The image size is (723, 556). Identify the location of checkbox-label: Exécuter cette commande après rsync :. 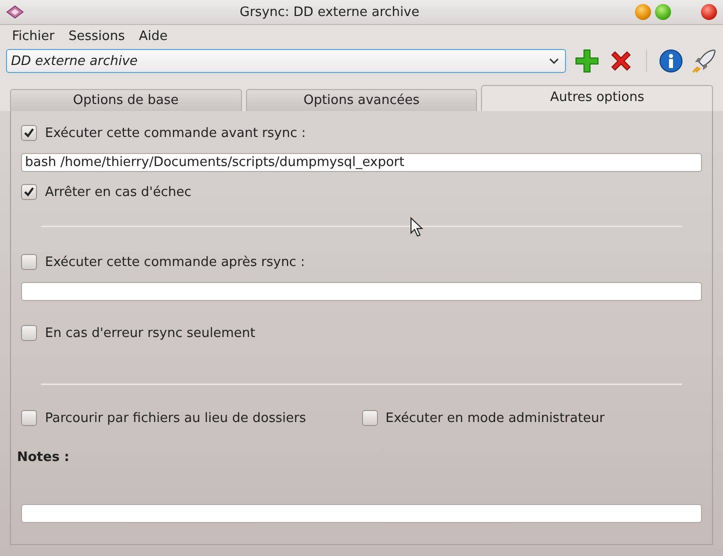
(175, 262).